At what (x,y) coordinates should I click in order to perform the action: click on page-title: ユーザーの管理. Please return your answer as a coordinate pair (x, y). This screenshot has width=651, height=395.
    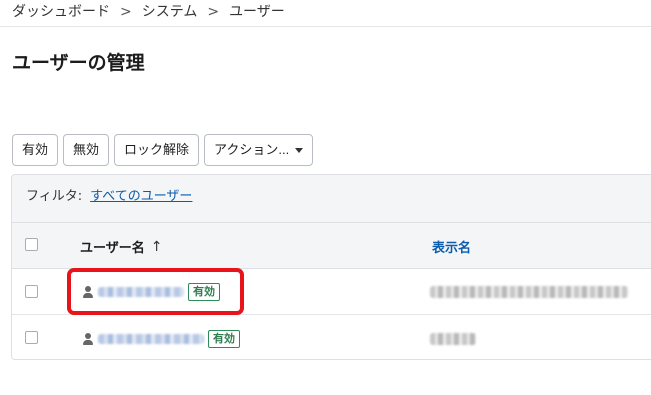
    Looking at the image, I should click on (78, 63).